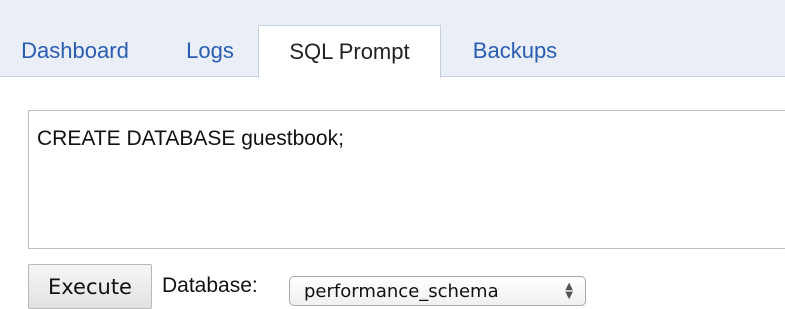 This screenshot has width=785, height=309. I want to click on tab-backups: Backups, so click(515, 51).